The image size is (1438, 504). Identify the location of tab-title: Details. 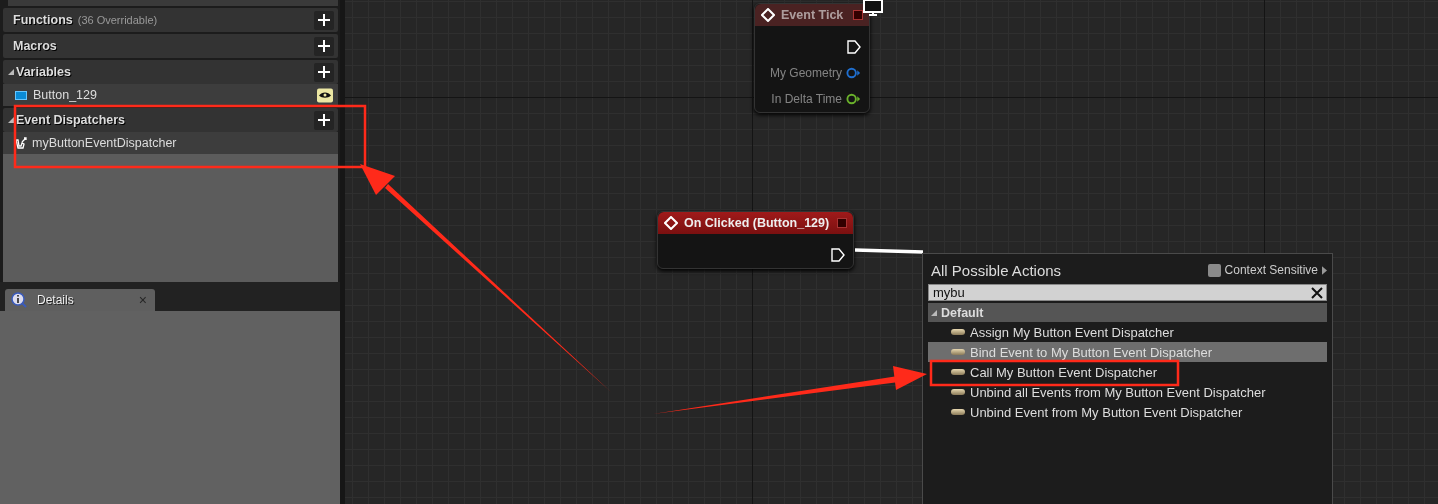
(55, 300).